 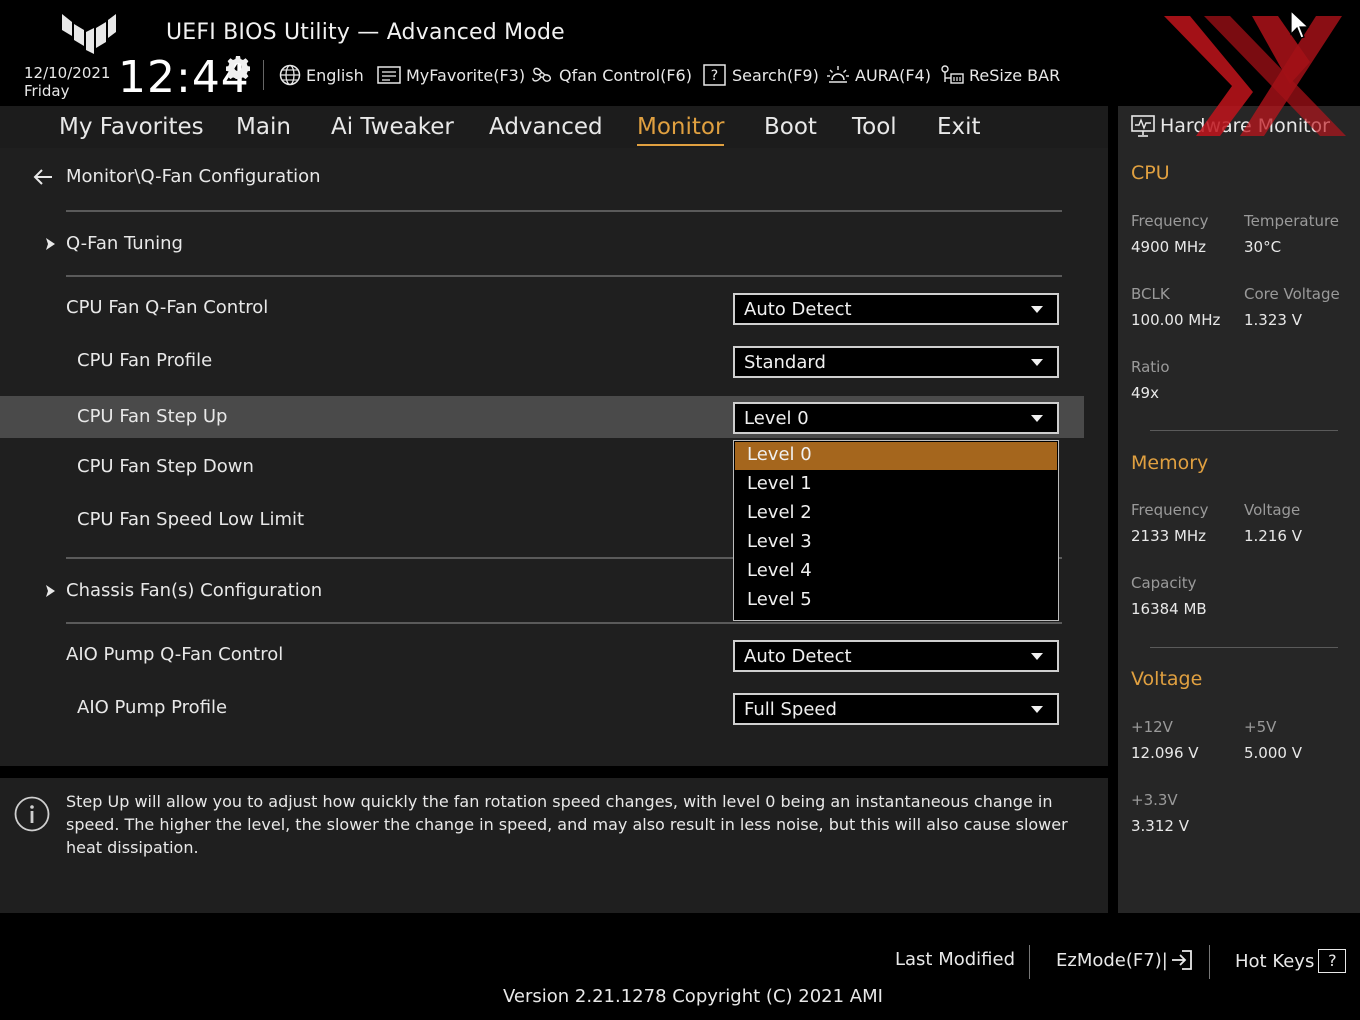 I want to click on dropdown-option-level-2: Level 2, so click(x=896, y=514).